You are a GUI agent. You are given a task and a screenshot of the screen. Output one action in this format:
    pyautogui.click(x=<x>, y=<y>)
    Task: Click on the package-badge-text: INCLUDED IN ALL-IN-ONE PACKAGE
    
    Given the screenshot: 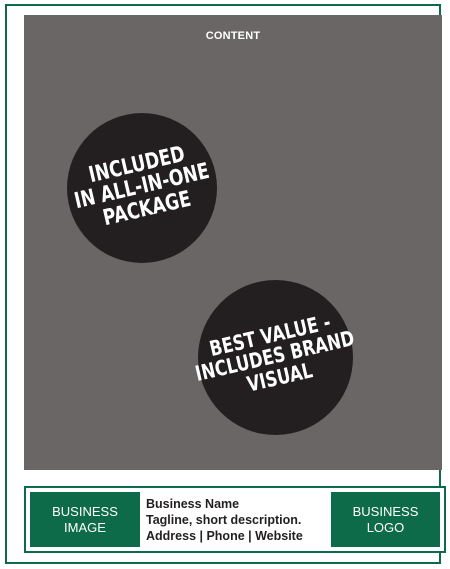 What is the action you would take?
    pyautogui.click(x=141, y=188)
    